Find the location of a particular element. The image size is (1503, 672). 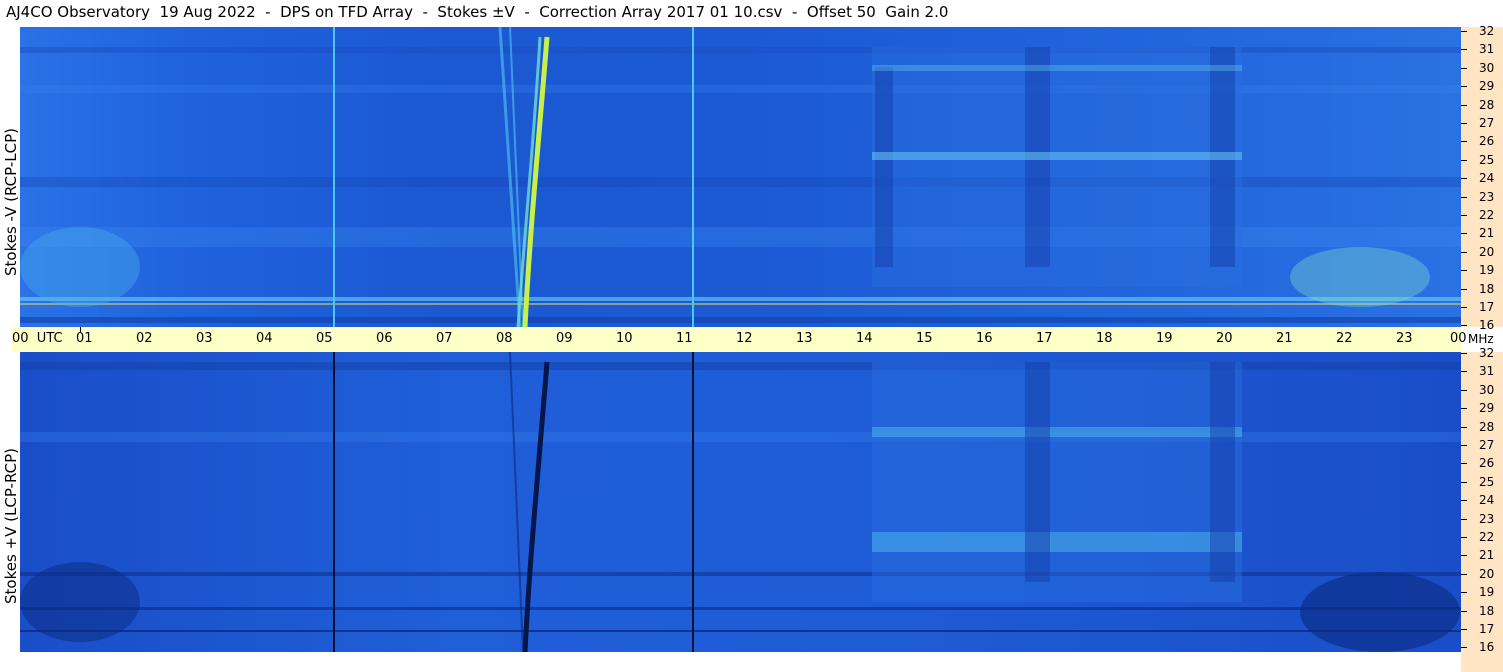

bottom-panel-ylabel: Stokes +V (LCP-RCP) is located at coordinates (11, 526).